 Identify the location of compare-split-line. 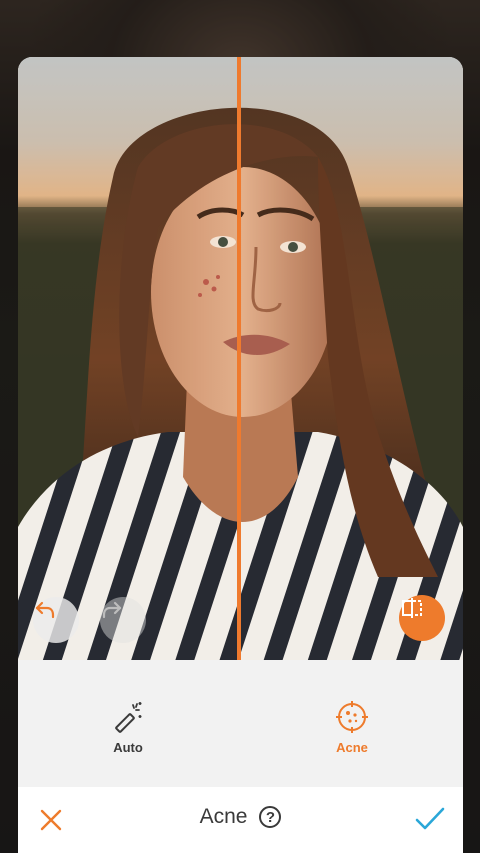
(239, 358).